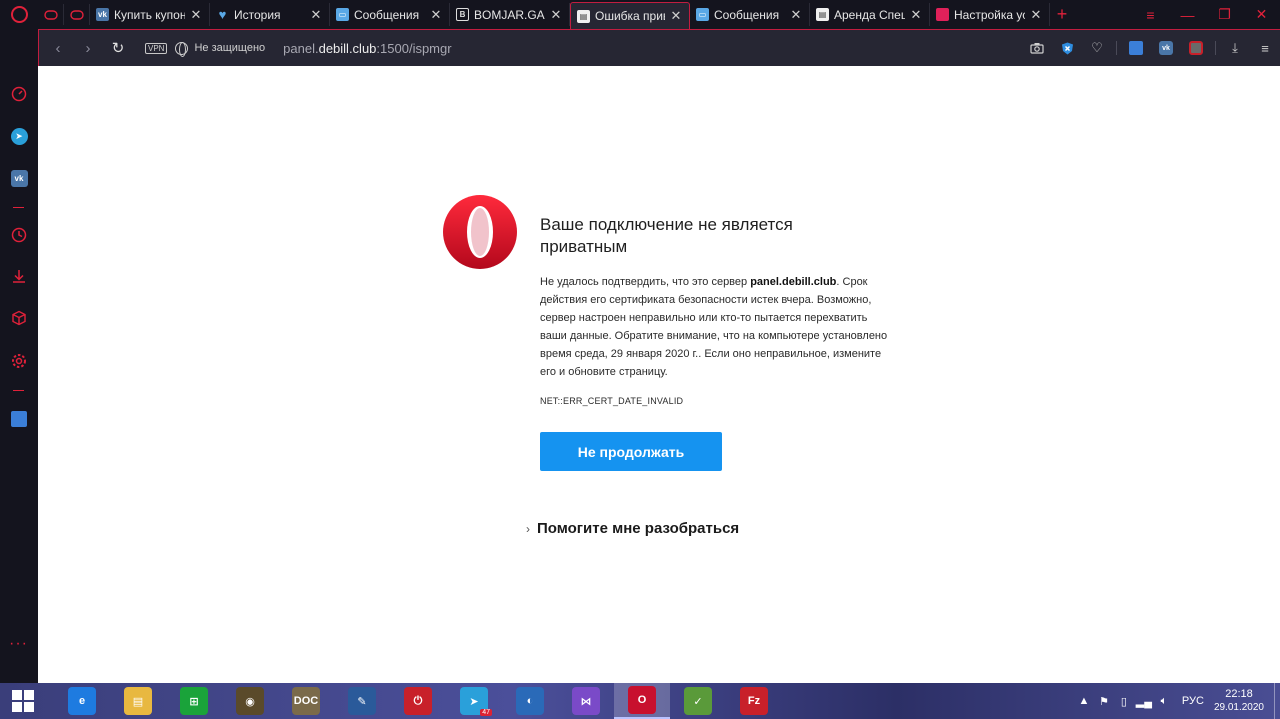 The height and width of the screenshot is (719, 1280). Describe the element at coordinates (1177, 701) in the screenshot. I see `system-tray: ▲ ⚑ ▯ ▂▄ 🔈︎ РУС 22:18 29.01.2020` at that location.